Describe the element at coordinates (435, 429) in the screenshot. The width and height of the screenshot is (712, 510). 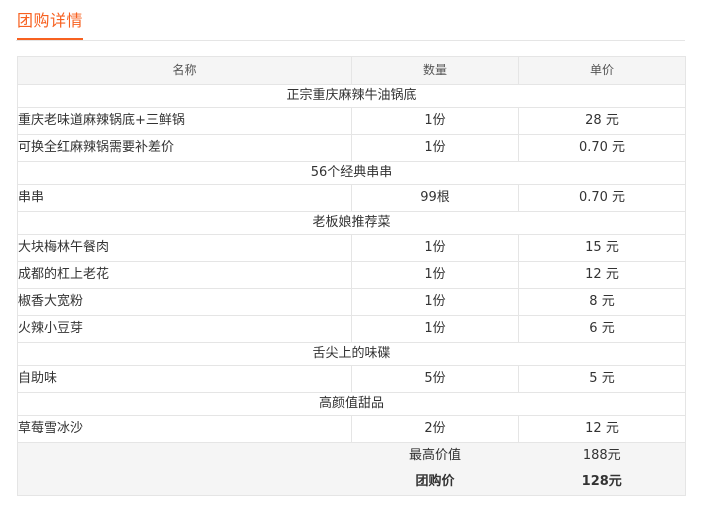
I see `item-qty: 2份` at that location.